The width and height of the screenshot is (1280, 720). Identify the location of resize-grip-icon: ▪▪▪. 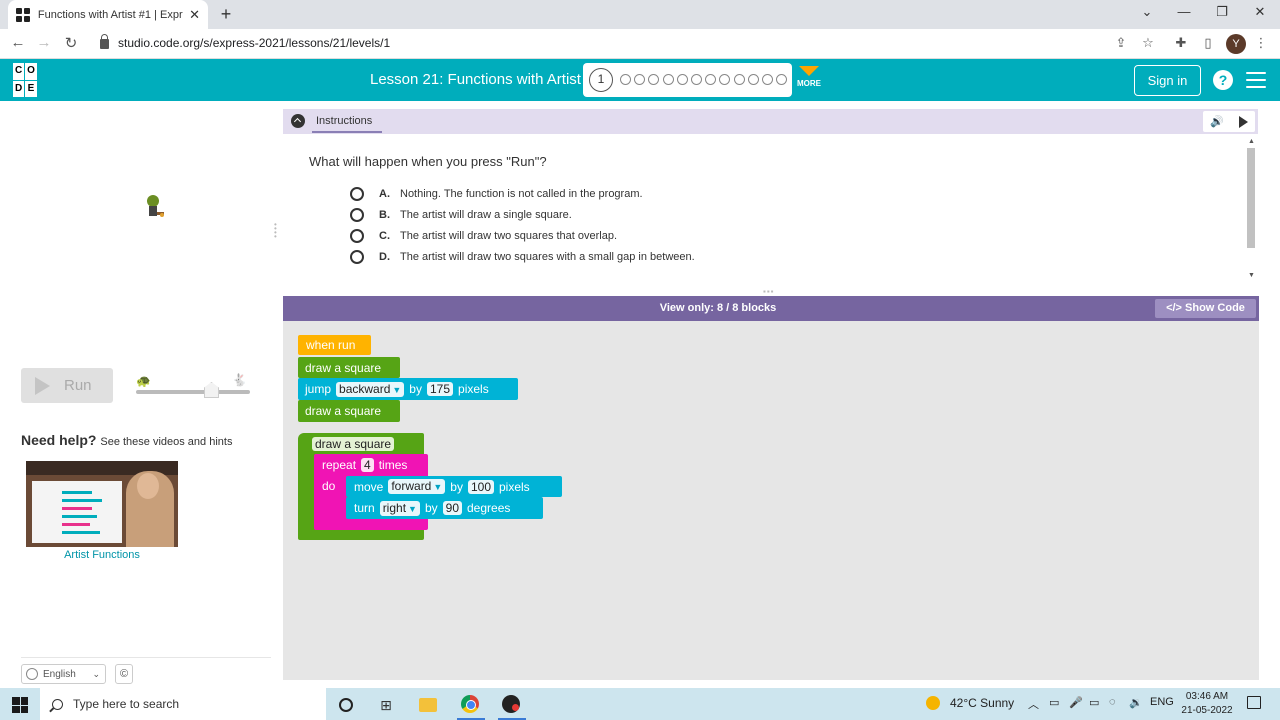
(769, 291).